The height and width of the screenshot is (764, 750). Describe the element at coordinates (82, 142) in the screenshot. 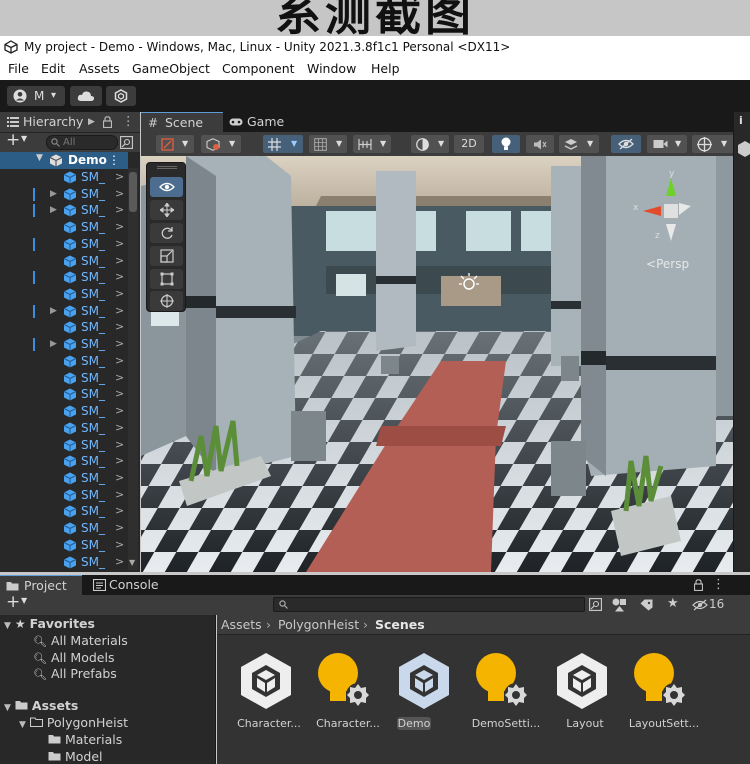

I see `hierarchy-search-input: All` at that location.